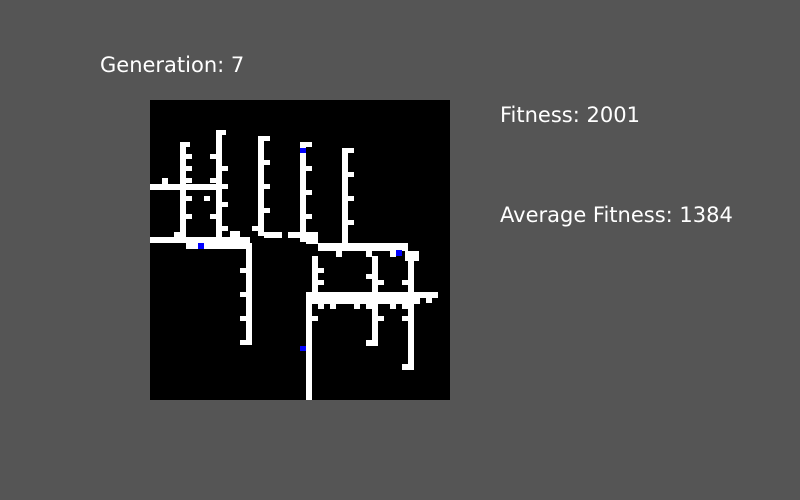 The height and width of the screenshot is (500, 800). I want to click on generation-label: Generation: 7, so click(172, 65).